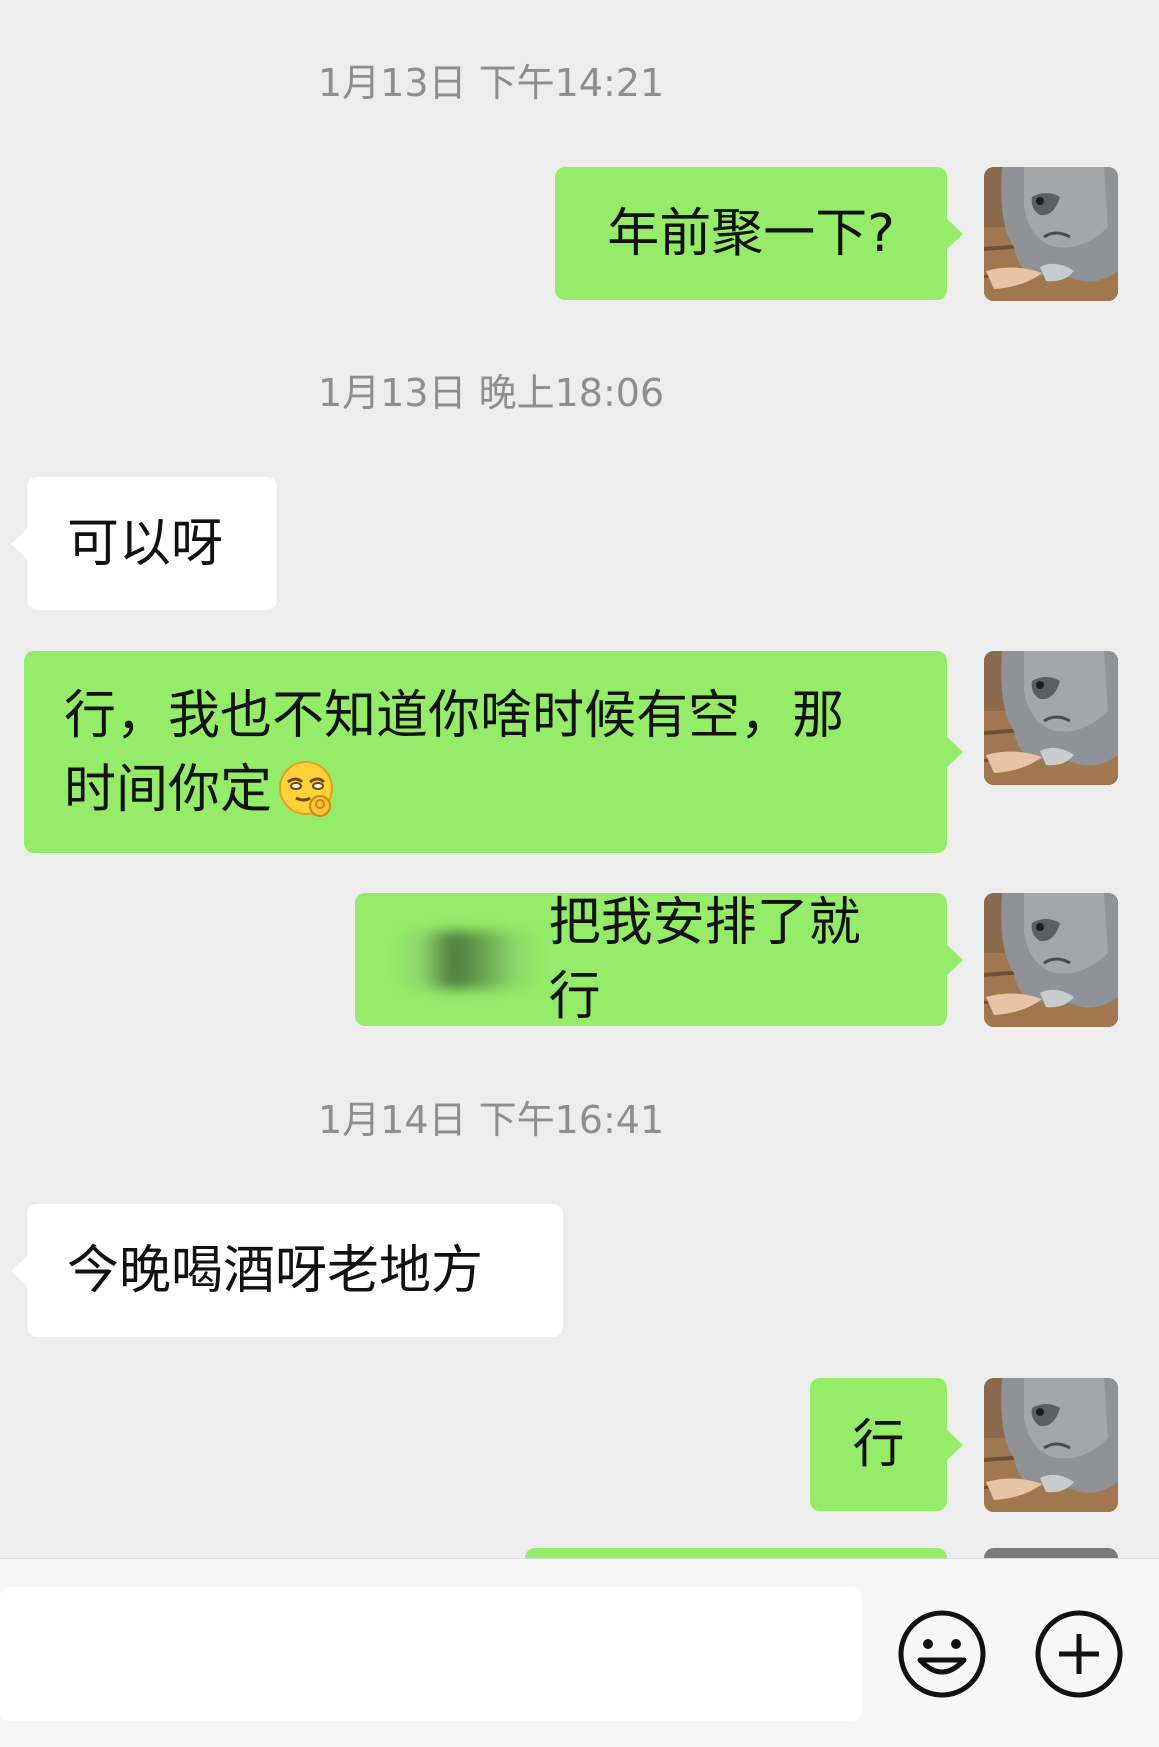 The height and width of the screenshot is (1747, 1159). Describe the element at coordinates (454, 716) in the screenshot. I see `message-text-line: 行，我也不知道你啥时候有空，那` at that location.